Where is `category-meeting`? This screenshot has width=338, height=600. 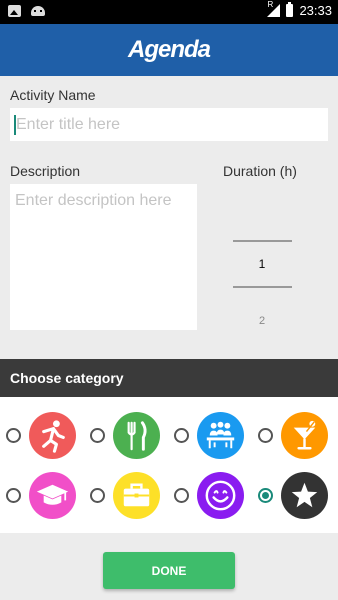
category-meeting is located at coordinates (206, 437).